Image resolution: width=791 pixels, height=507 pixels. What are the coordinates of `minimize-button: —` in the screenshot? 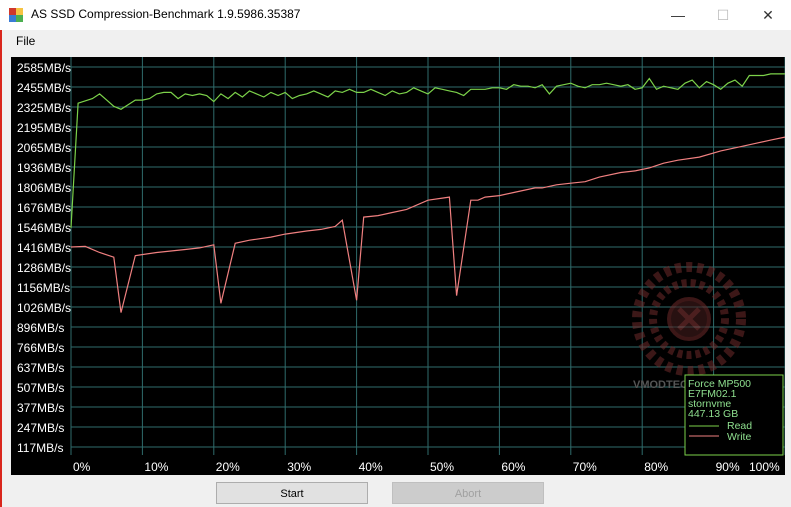 It's located at (678, 15).